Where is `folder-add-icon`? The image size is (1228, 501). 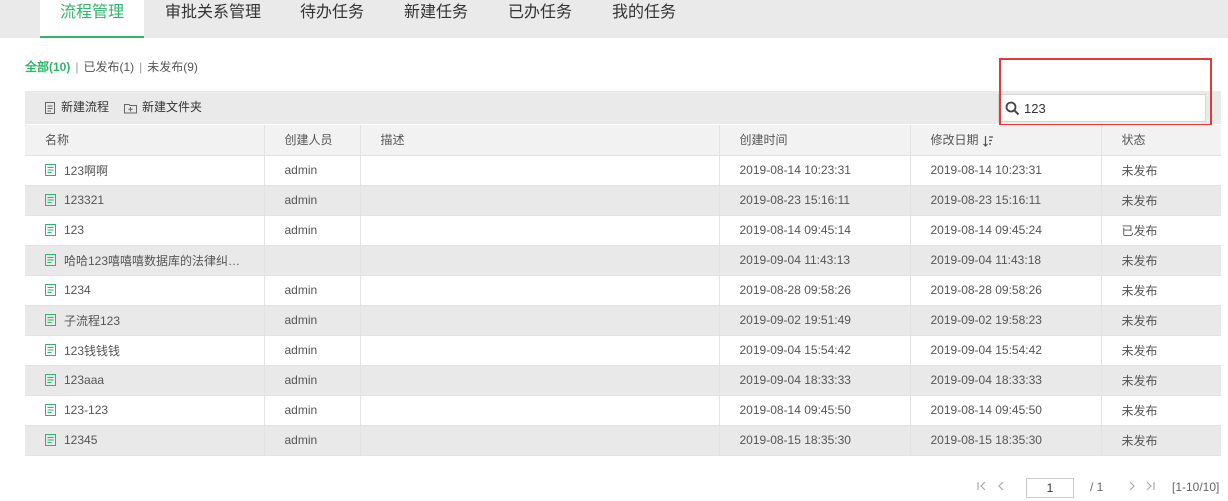
folder-add-icon is located at coordinates (130, 108).